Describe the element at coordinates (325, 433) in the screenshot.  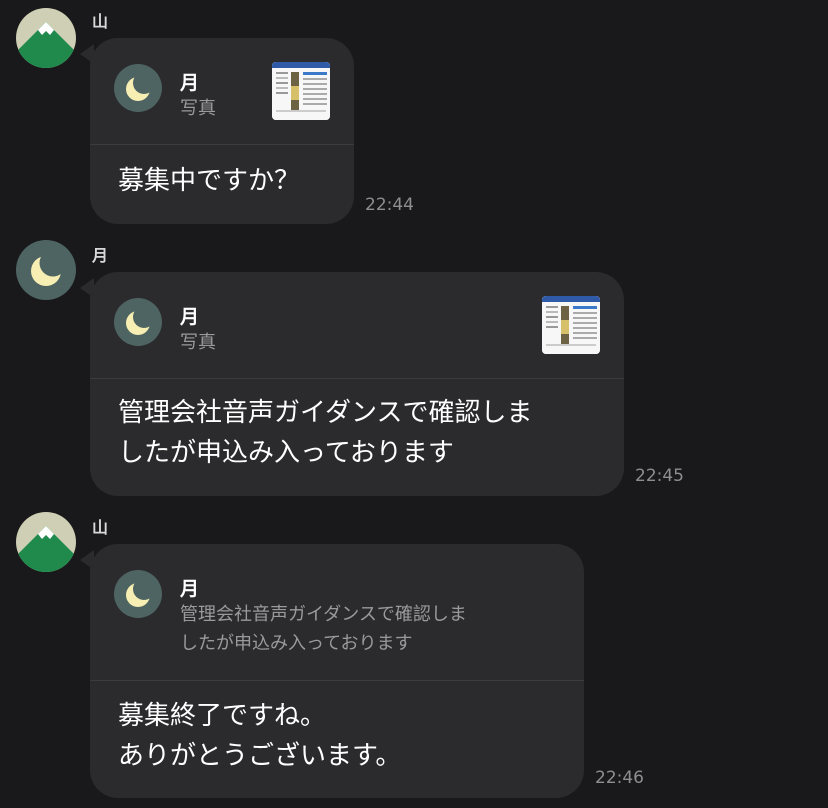
I see `message-text: 管理会社音声ガイダンスで確認しま したが申込み入っております` at that location.